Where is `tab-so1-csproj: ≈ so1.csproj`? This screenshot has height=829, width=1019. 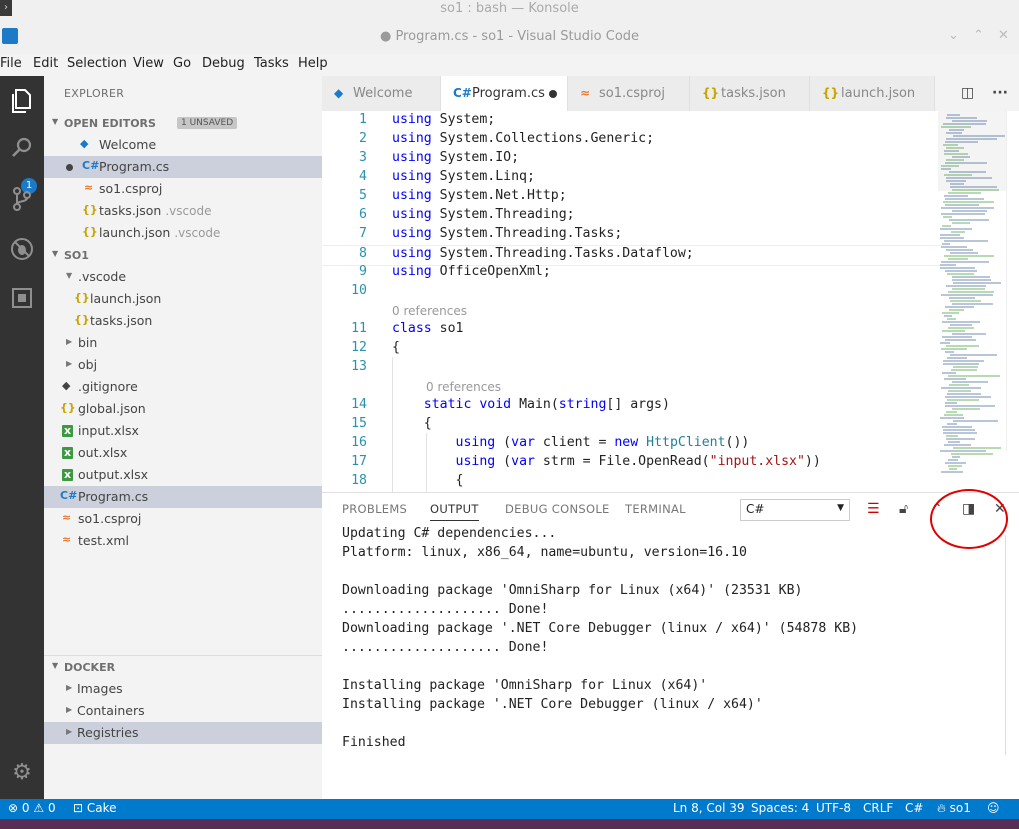 tab-so1-csproj: ≈ so1.csproj is located at coordinates (629, 93).